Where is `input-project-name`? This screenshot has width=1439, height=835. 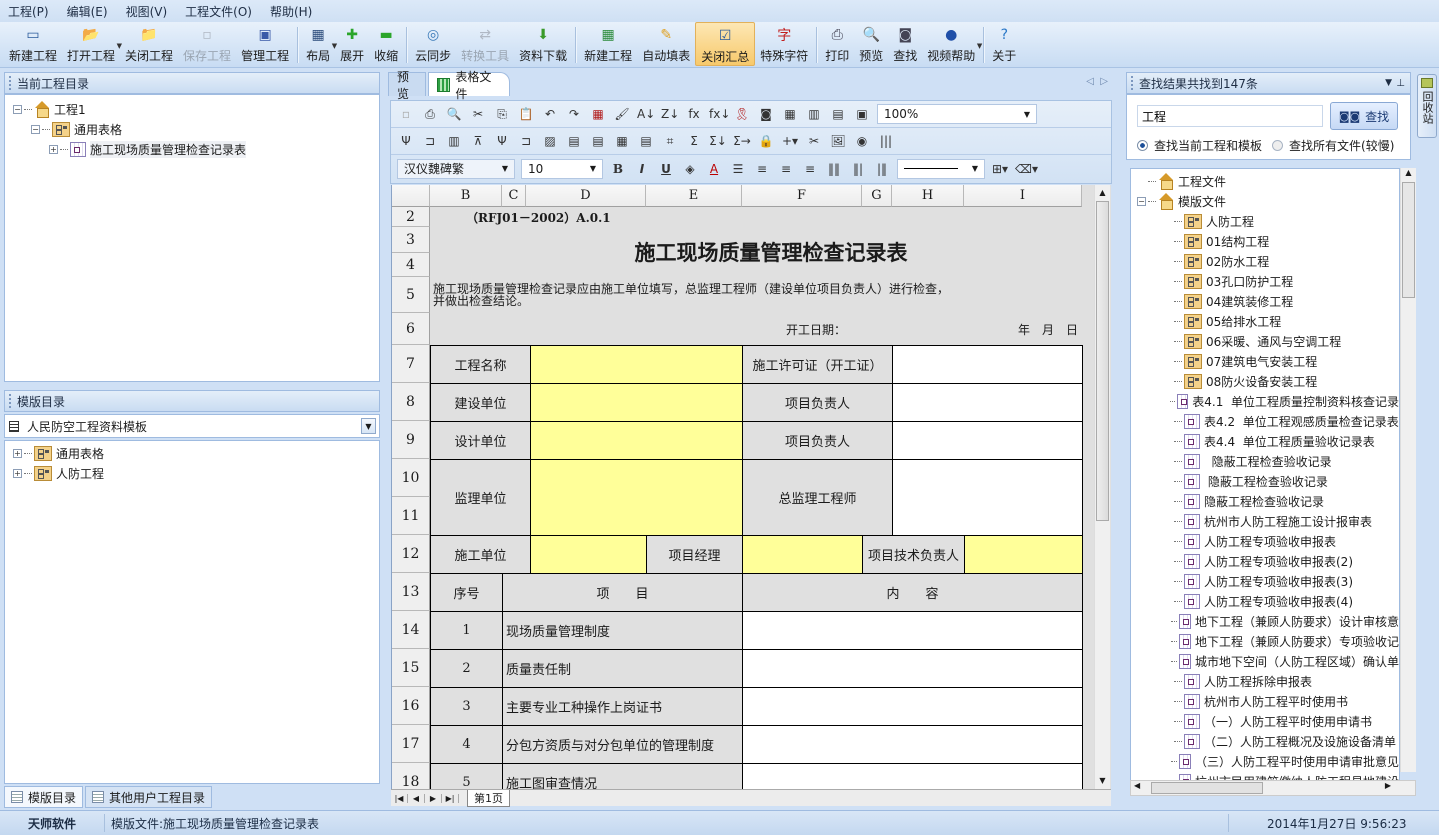 input-project-name is located at coordinates (636, 364).